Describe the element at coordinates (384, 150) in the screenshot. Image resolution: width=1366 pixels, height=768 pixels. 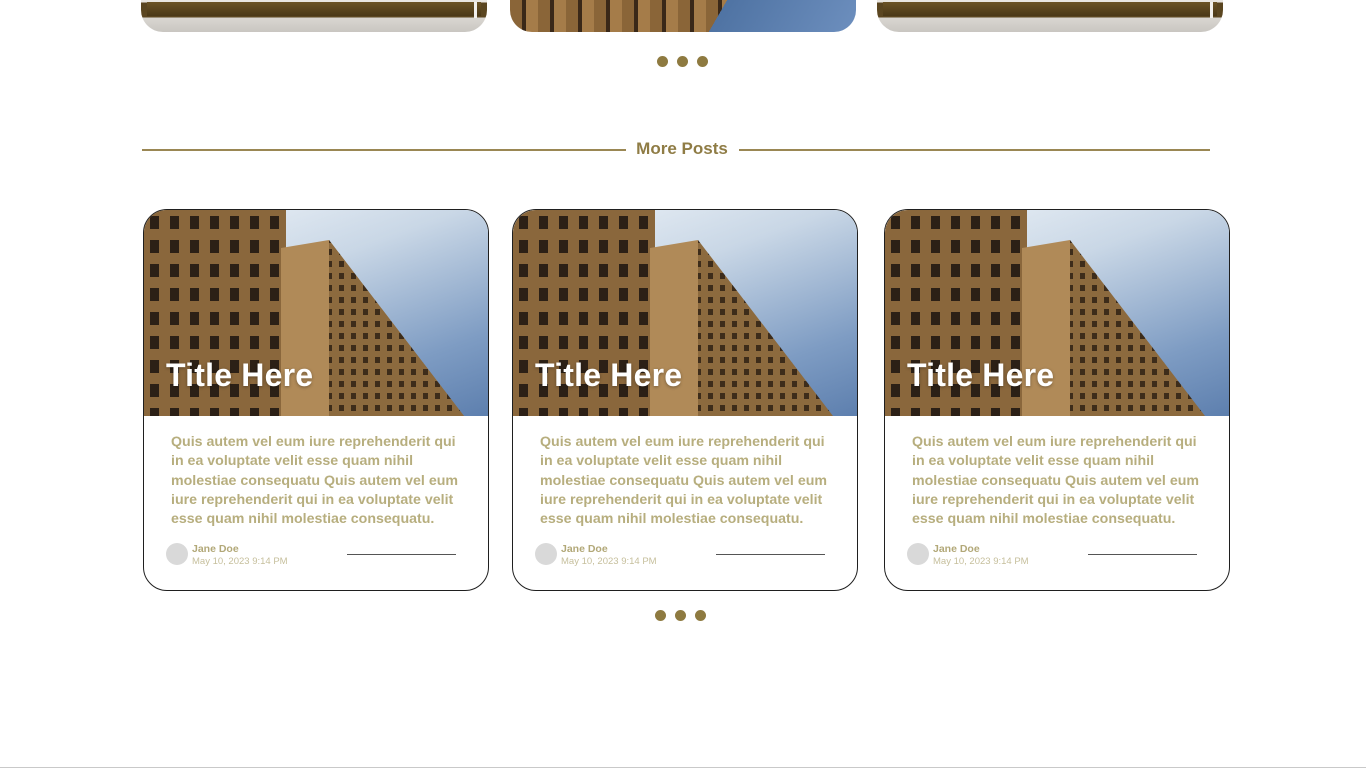
I see `section-divider-left` at that location.